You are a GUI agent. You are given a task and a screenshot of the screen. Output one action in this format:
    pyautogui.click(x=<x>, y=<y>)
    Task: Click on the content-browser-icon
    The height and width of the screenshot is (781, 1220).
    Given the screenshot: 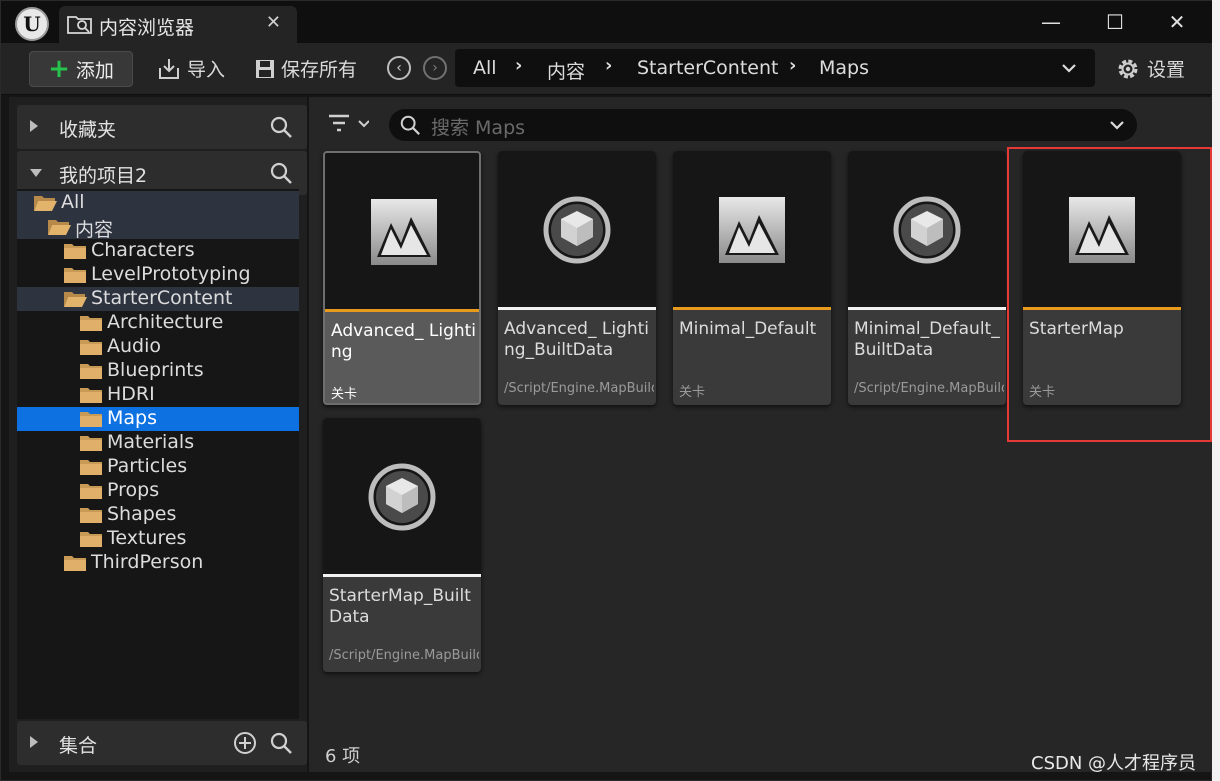 What is the action you would take?
    pyautogui.click(x=79, y=25)
    